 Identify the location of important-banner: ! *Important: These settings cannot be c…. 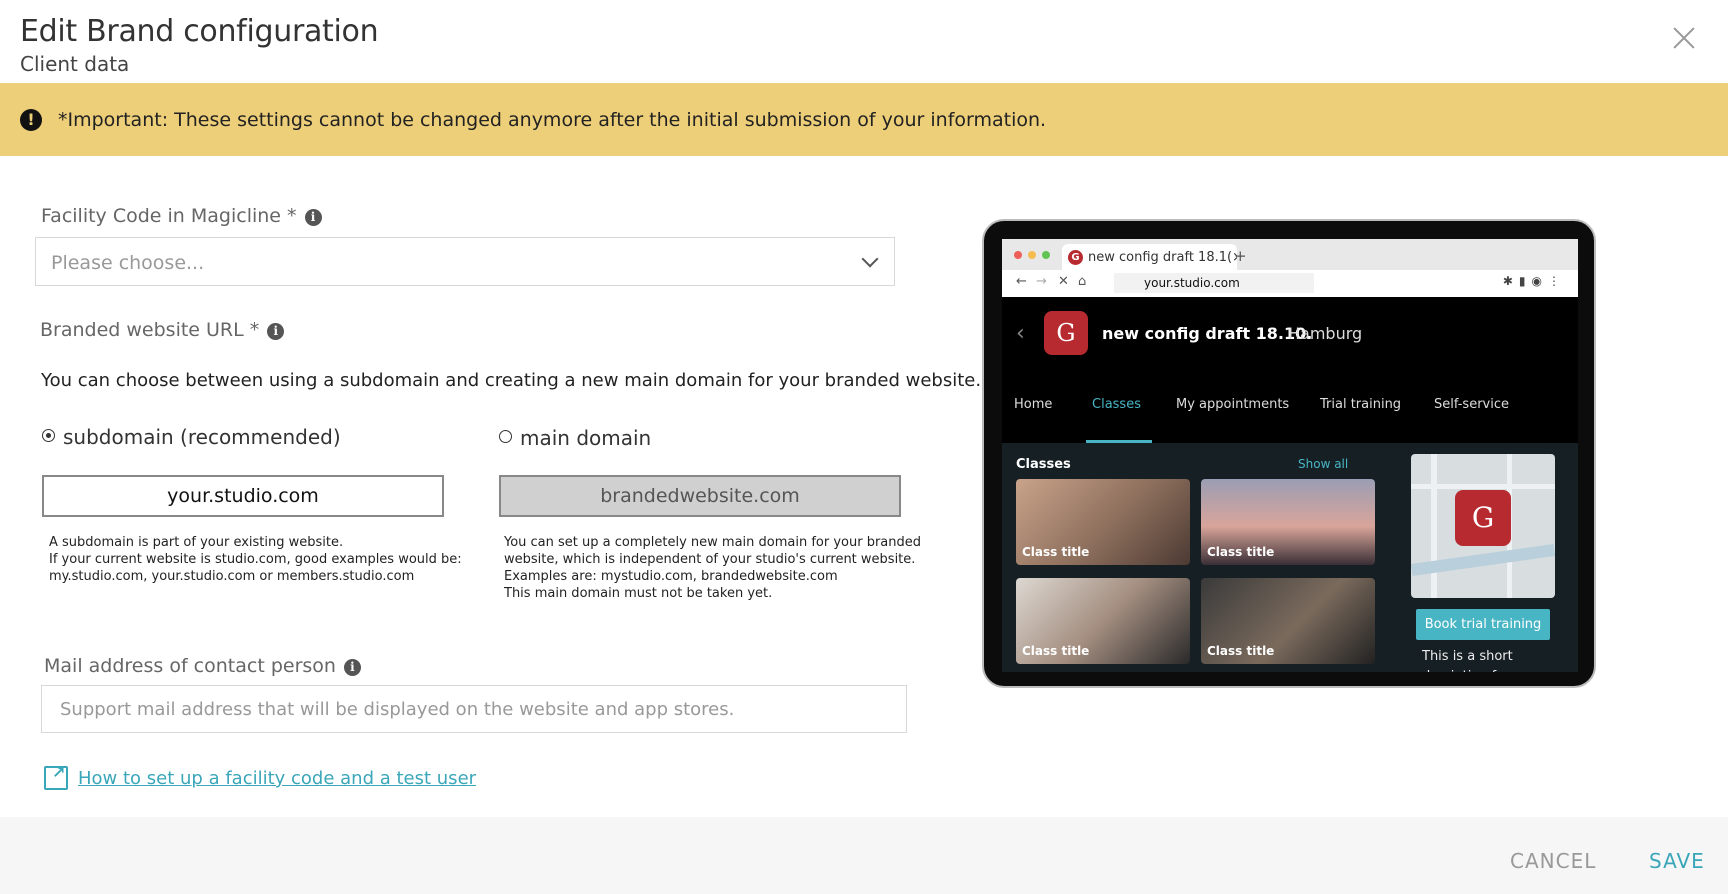
(864, 119).